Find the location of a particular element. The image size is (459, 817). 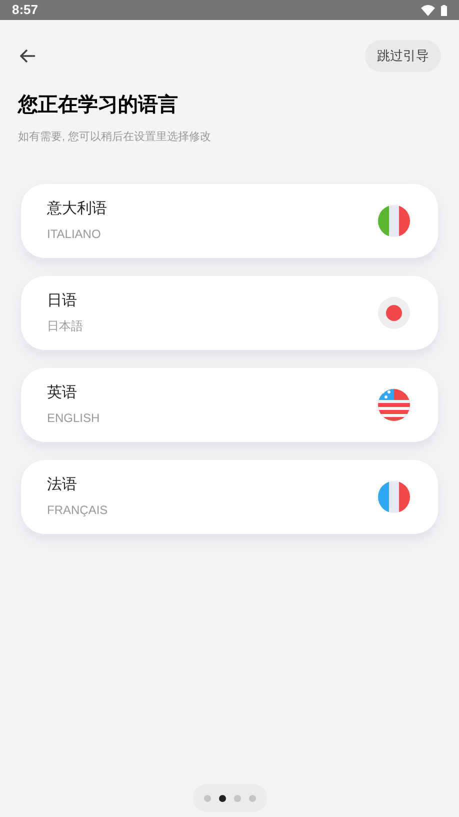

page-subtitle: 如有需要, 您可以稍后在设置里选择修改 is located at coordinates (114, 137).